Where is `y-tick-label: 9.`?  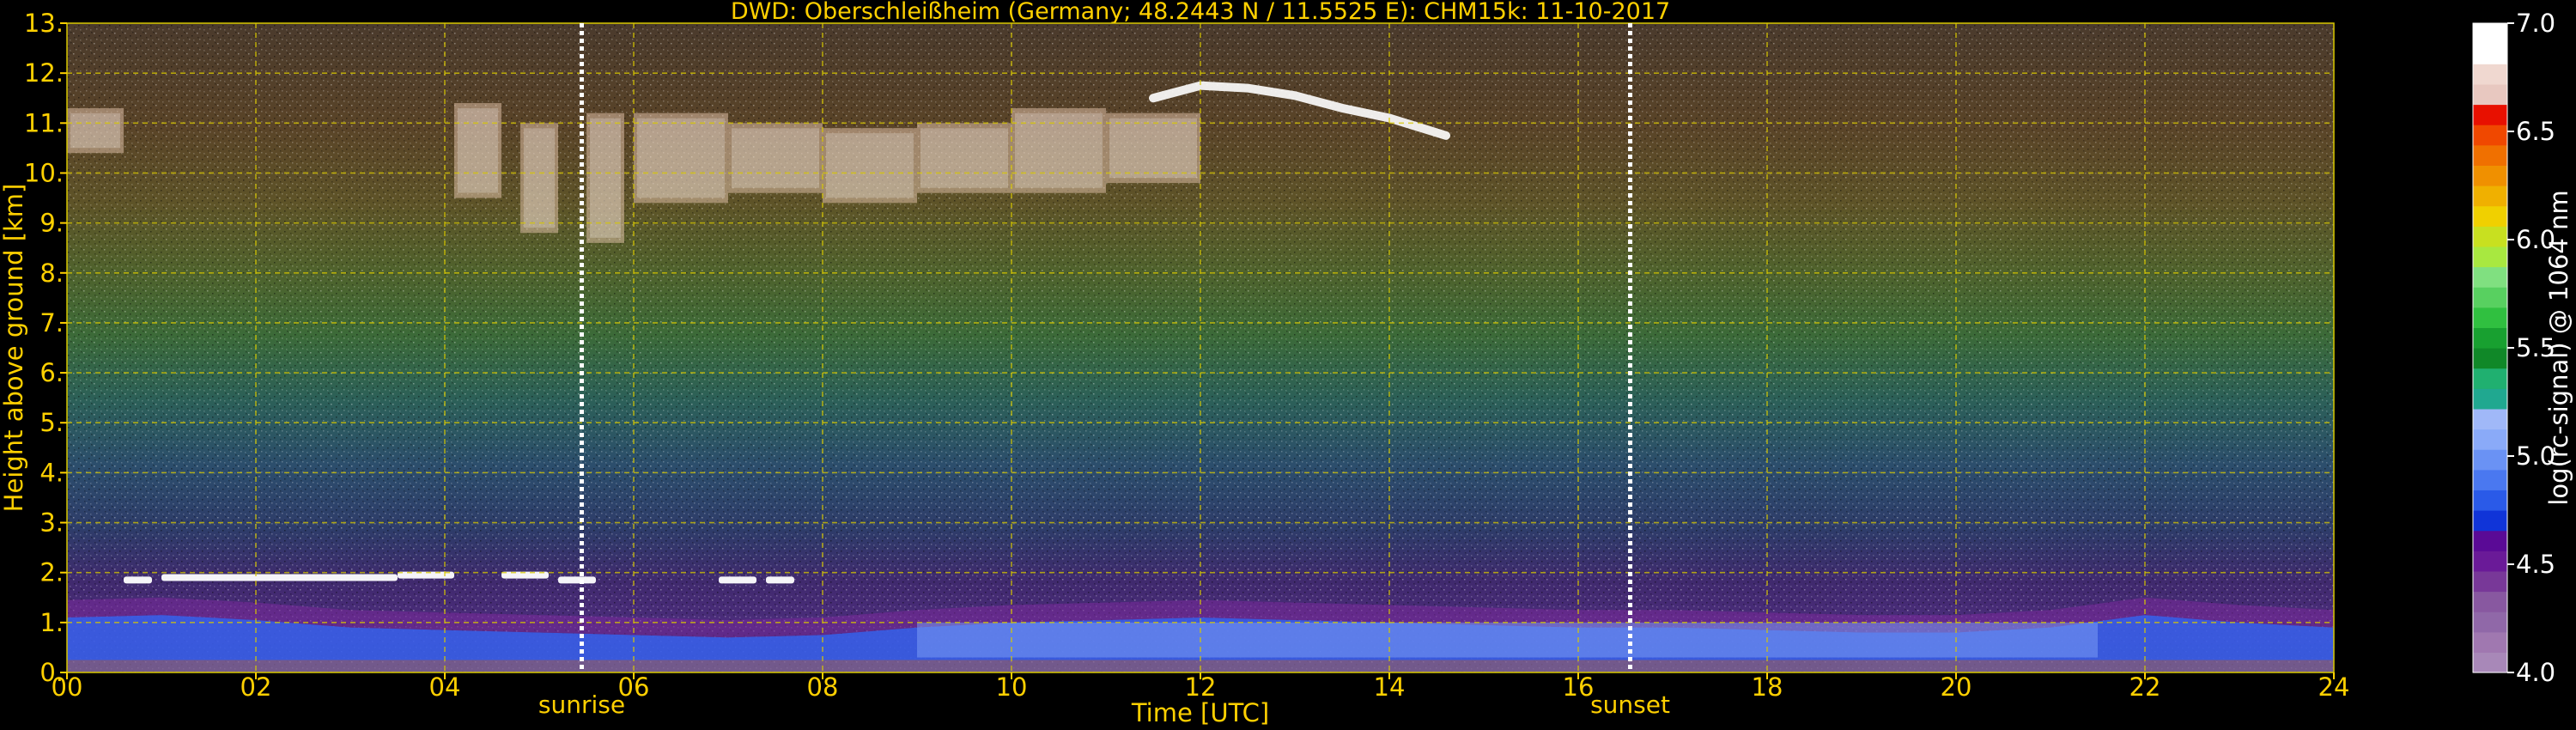
y-tick-label: 9. is located at coordinates (52, 223).